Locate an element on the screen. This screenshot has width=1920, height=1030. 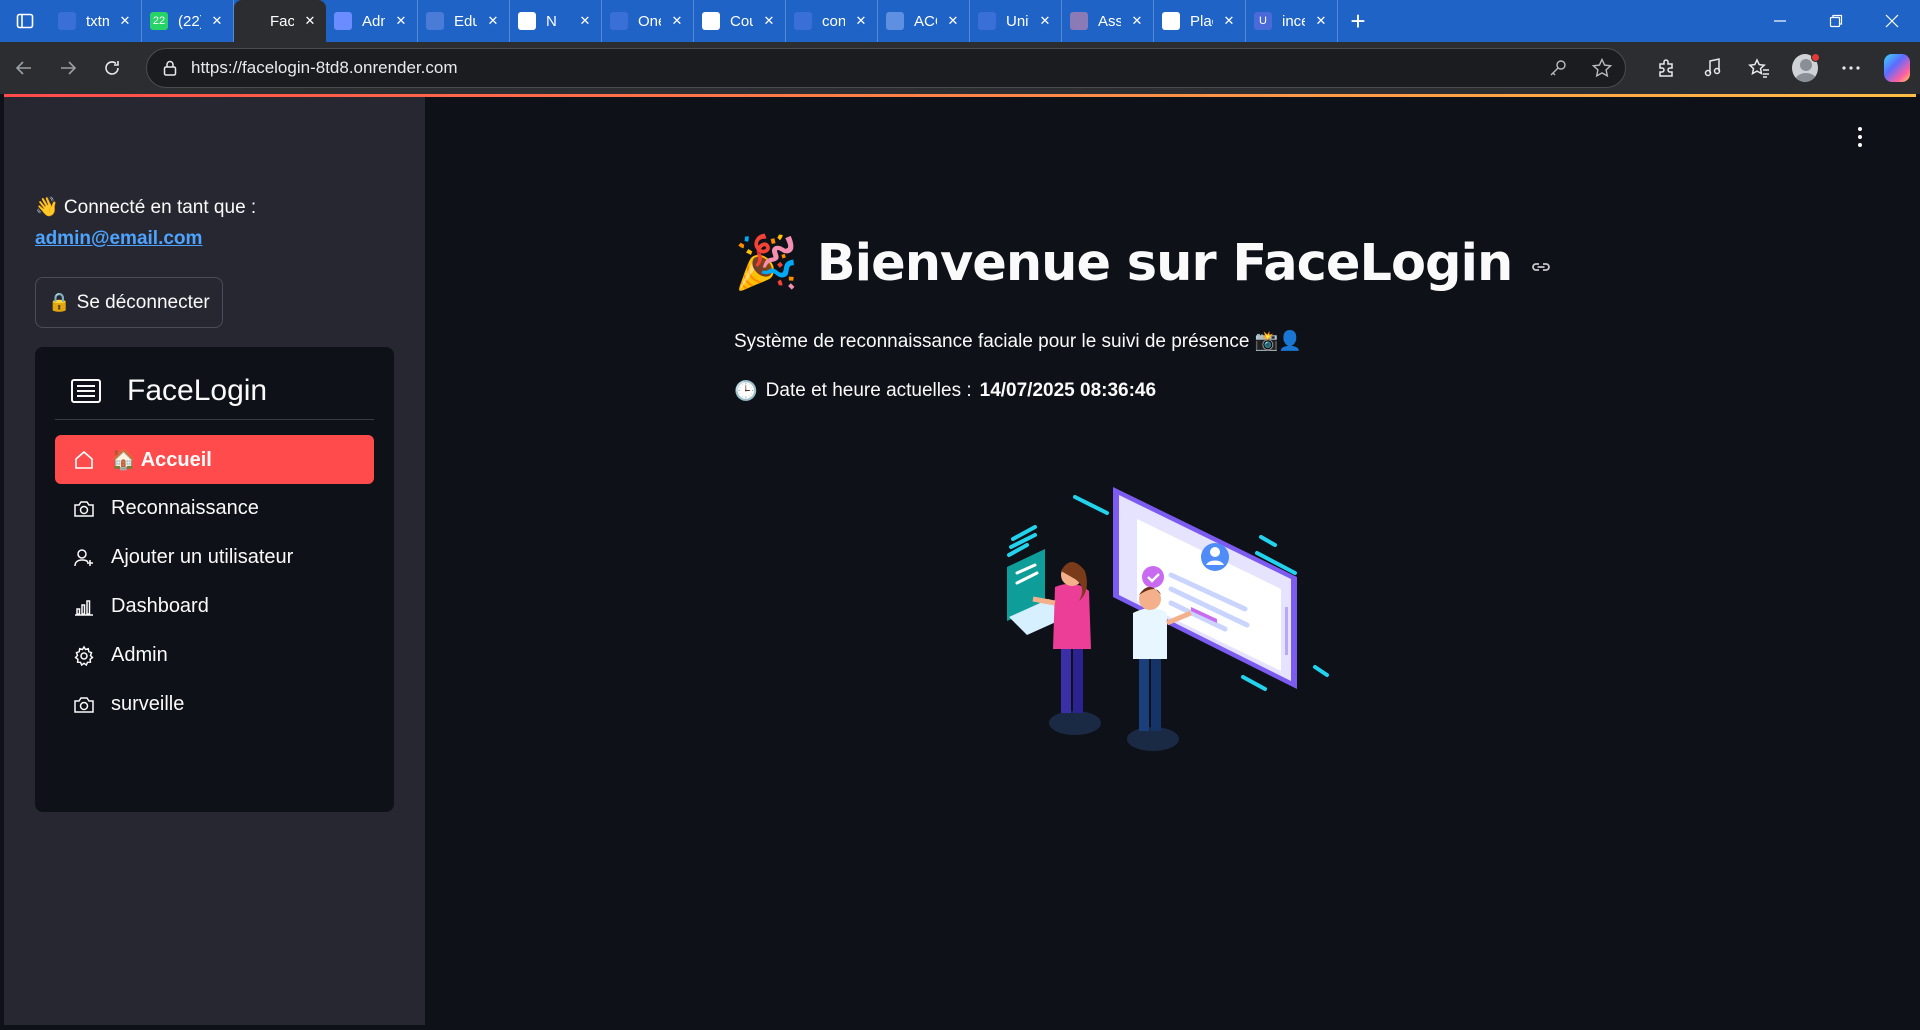
browser-tab: 22 (22) V ✕ is located at coordinates (188, 21).